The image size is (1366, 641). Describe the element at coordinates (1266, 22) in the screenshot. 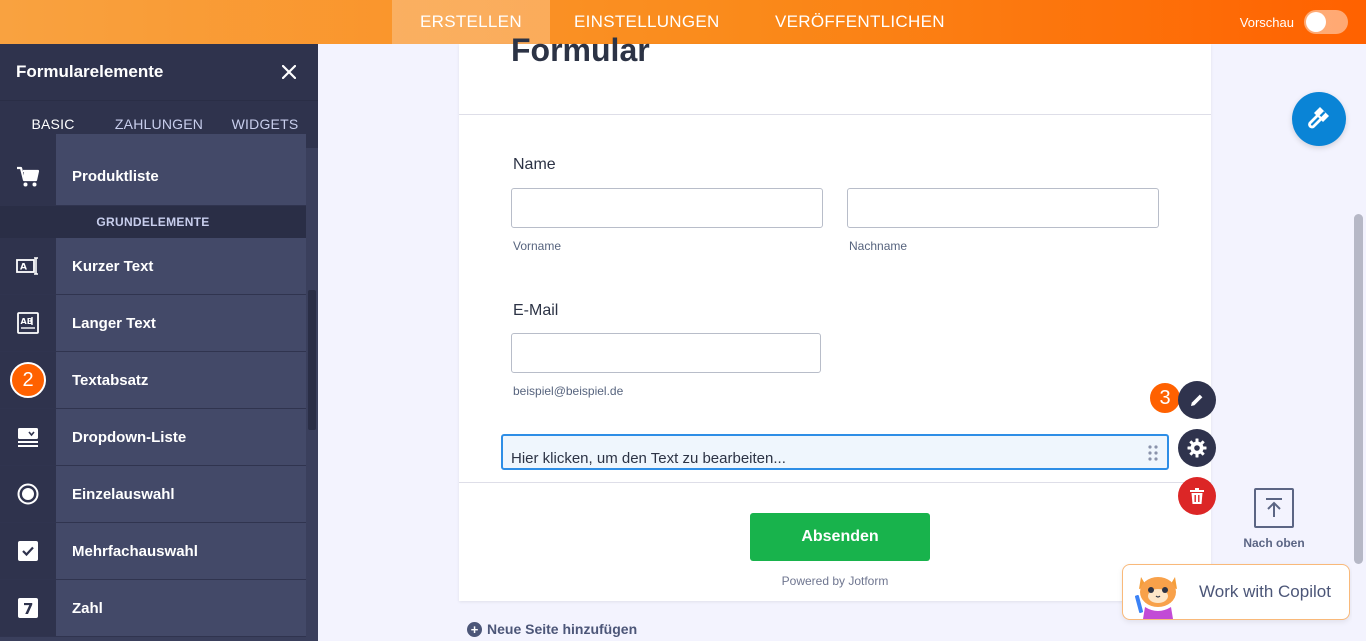

I see `preview-label: Vorschau` at that location.